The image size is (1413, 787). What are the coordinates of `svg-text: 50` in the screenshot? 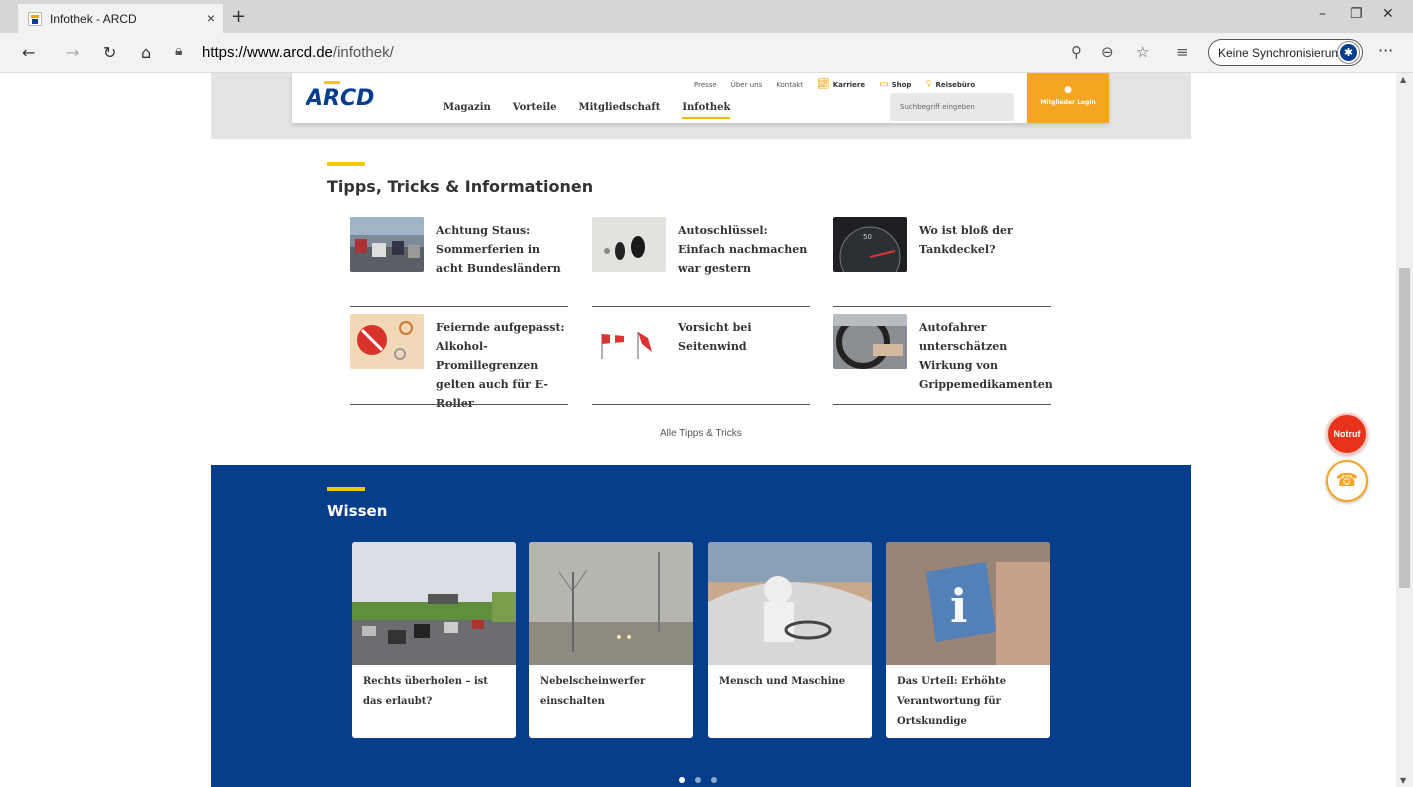 It's located at (867, 237).